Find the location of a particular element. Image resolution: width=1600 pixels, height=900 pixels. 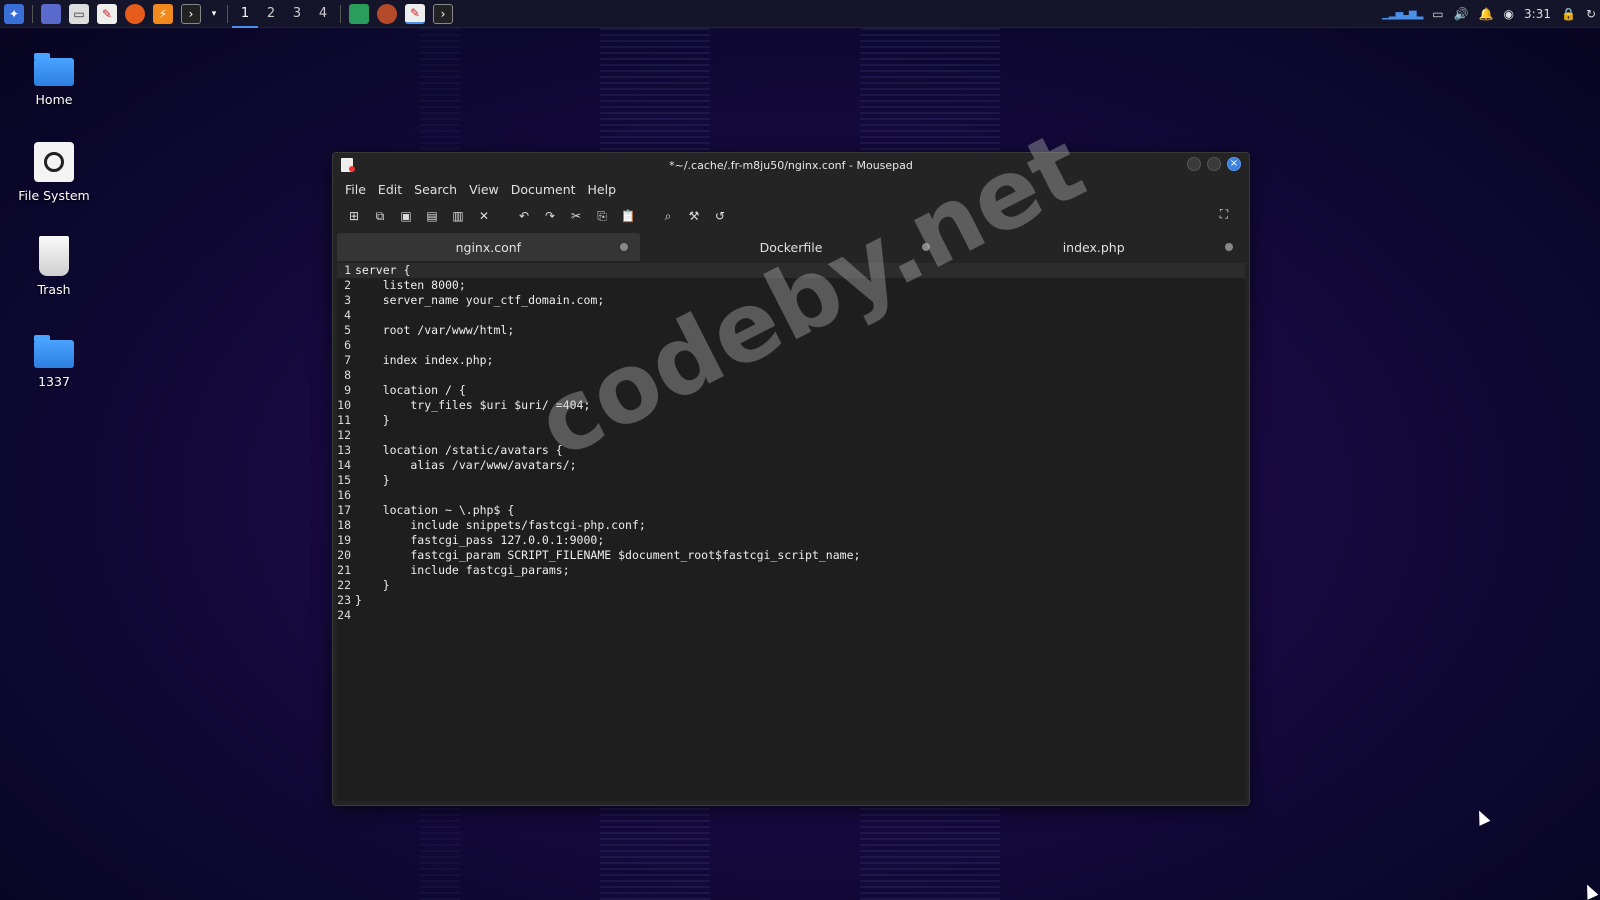

volume-icon: 🔊 is located at coordinates (1461, 14).